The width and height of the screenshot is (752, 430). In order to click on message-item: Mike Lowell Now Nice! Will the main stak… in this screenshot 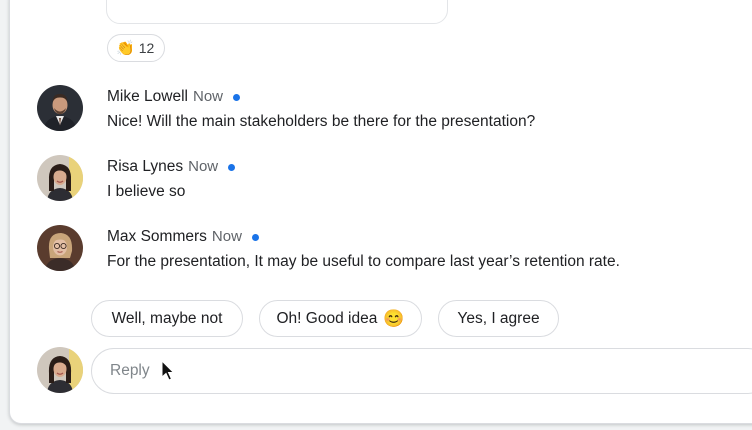, I will do `click(286, 108)`.